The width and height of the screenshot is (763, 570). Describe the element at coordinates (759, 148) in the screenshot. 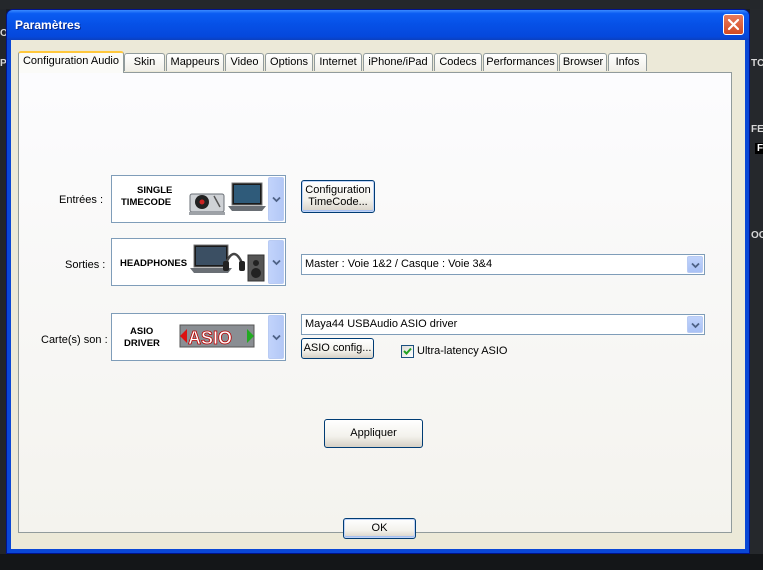

I see `background-text: FI` at that location.